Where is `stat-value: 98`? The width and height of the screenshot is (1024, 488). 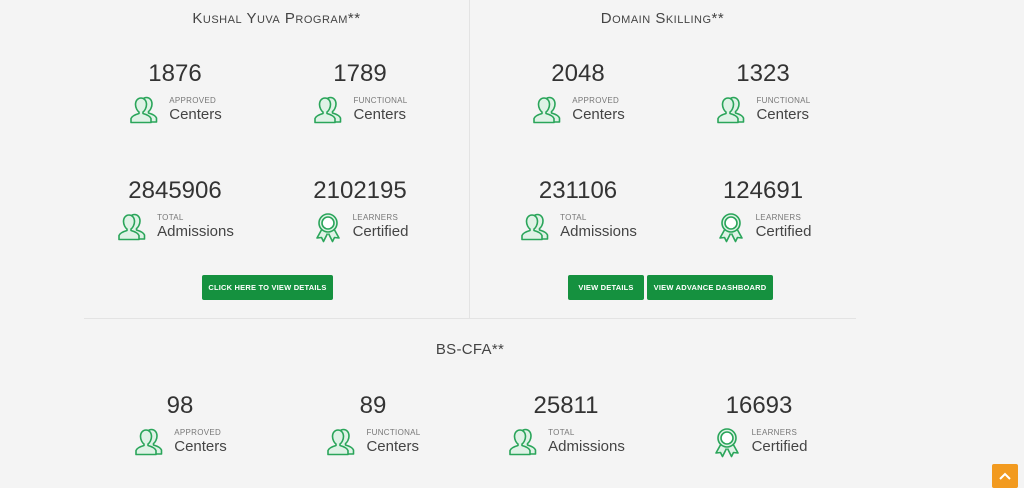 stat-value: 98 is located at coordinates (180, 405).